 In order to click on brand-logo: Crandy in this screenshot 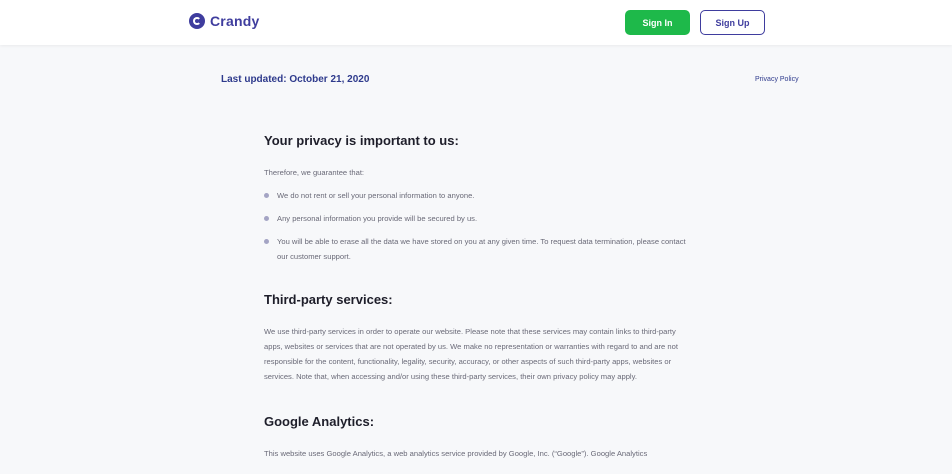, I will do `click(224, 21)`.